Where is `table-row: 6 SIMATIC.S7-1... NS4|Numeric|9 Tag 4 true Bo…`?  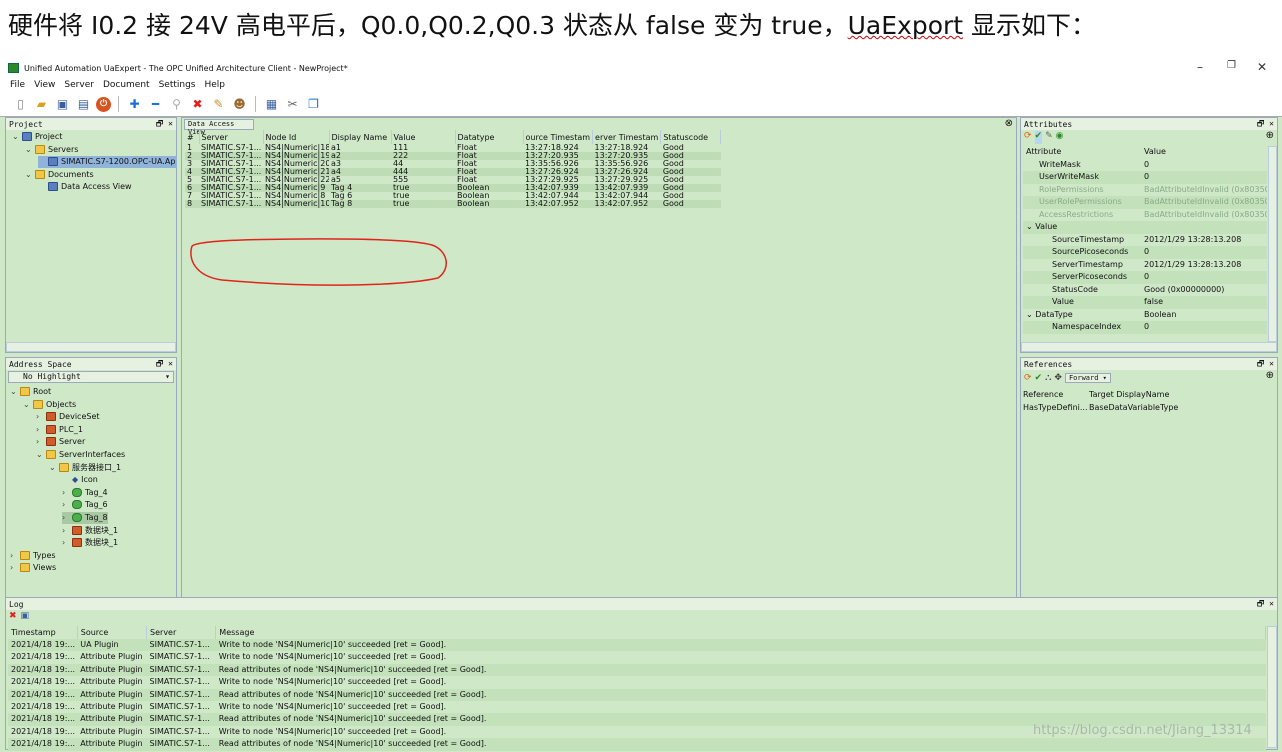 table-row: 6 SIMATIC.S7-1... NS4|Numeric|9 Tag 4 true Bo… is located at coordinates (453, 188).